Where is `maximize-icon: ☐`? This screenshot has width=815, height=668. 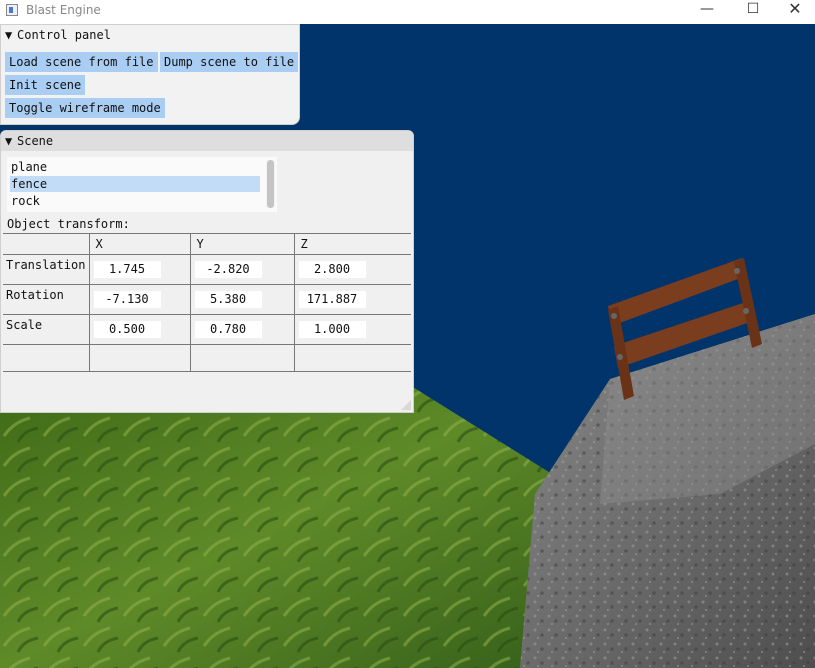 maximize-icon: ☐ is located at coordinates (753, 12).